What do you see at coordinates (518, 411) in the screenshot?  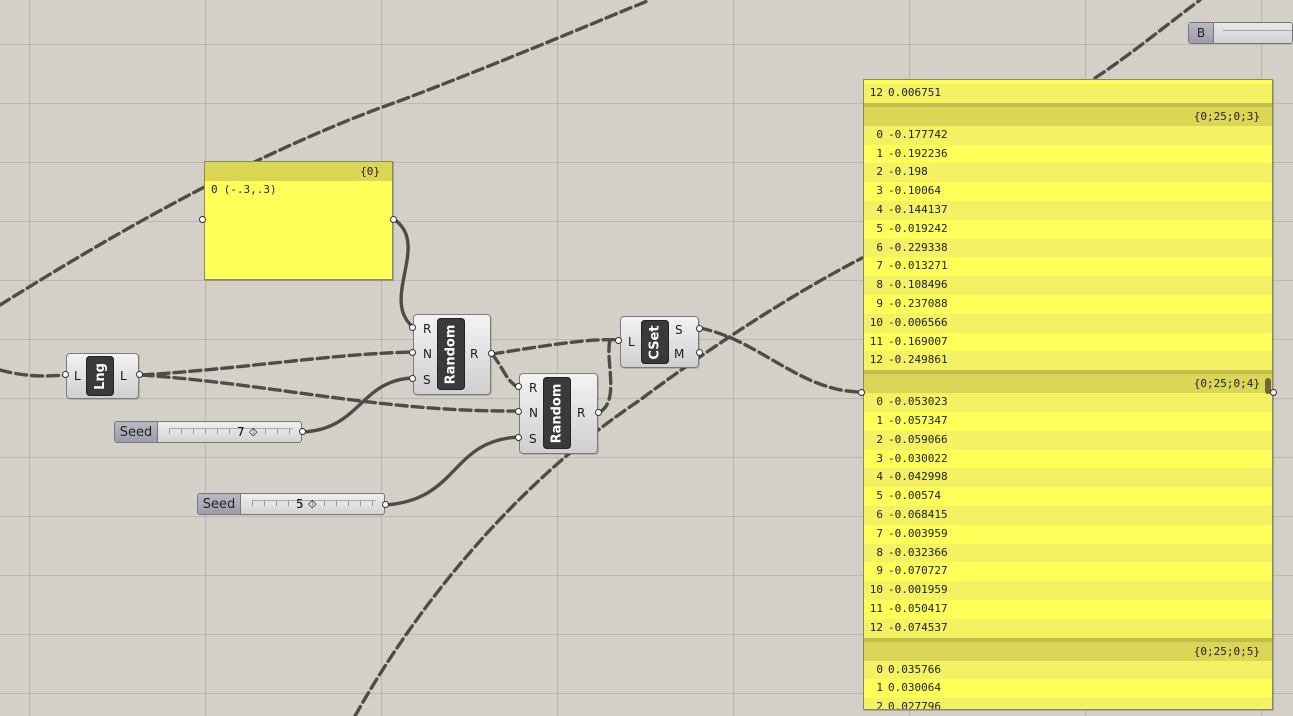 I see `random2-grip-n` at bounding box center [518, 411].